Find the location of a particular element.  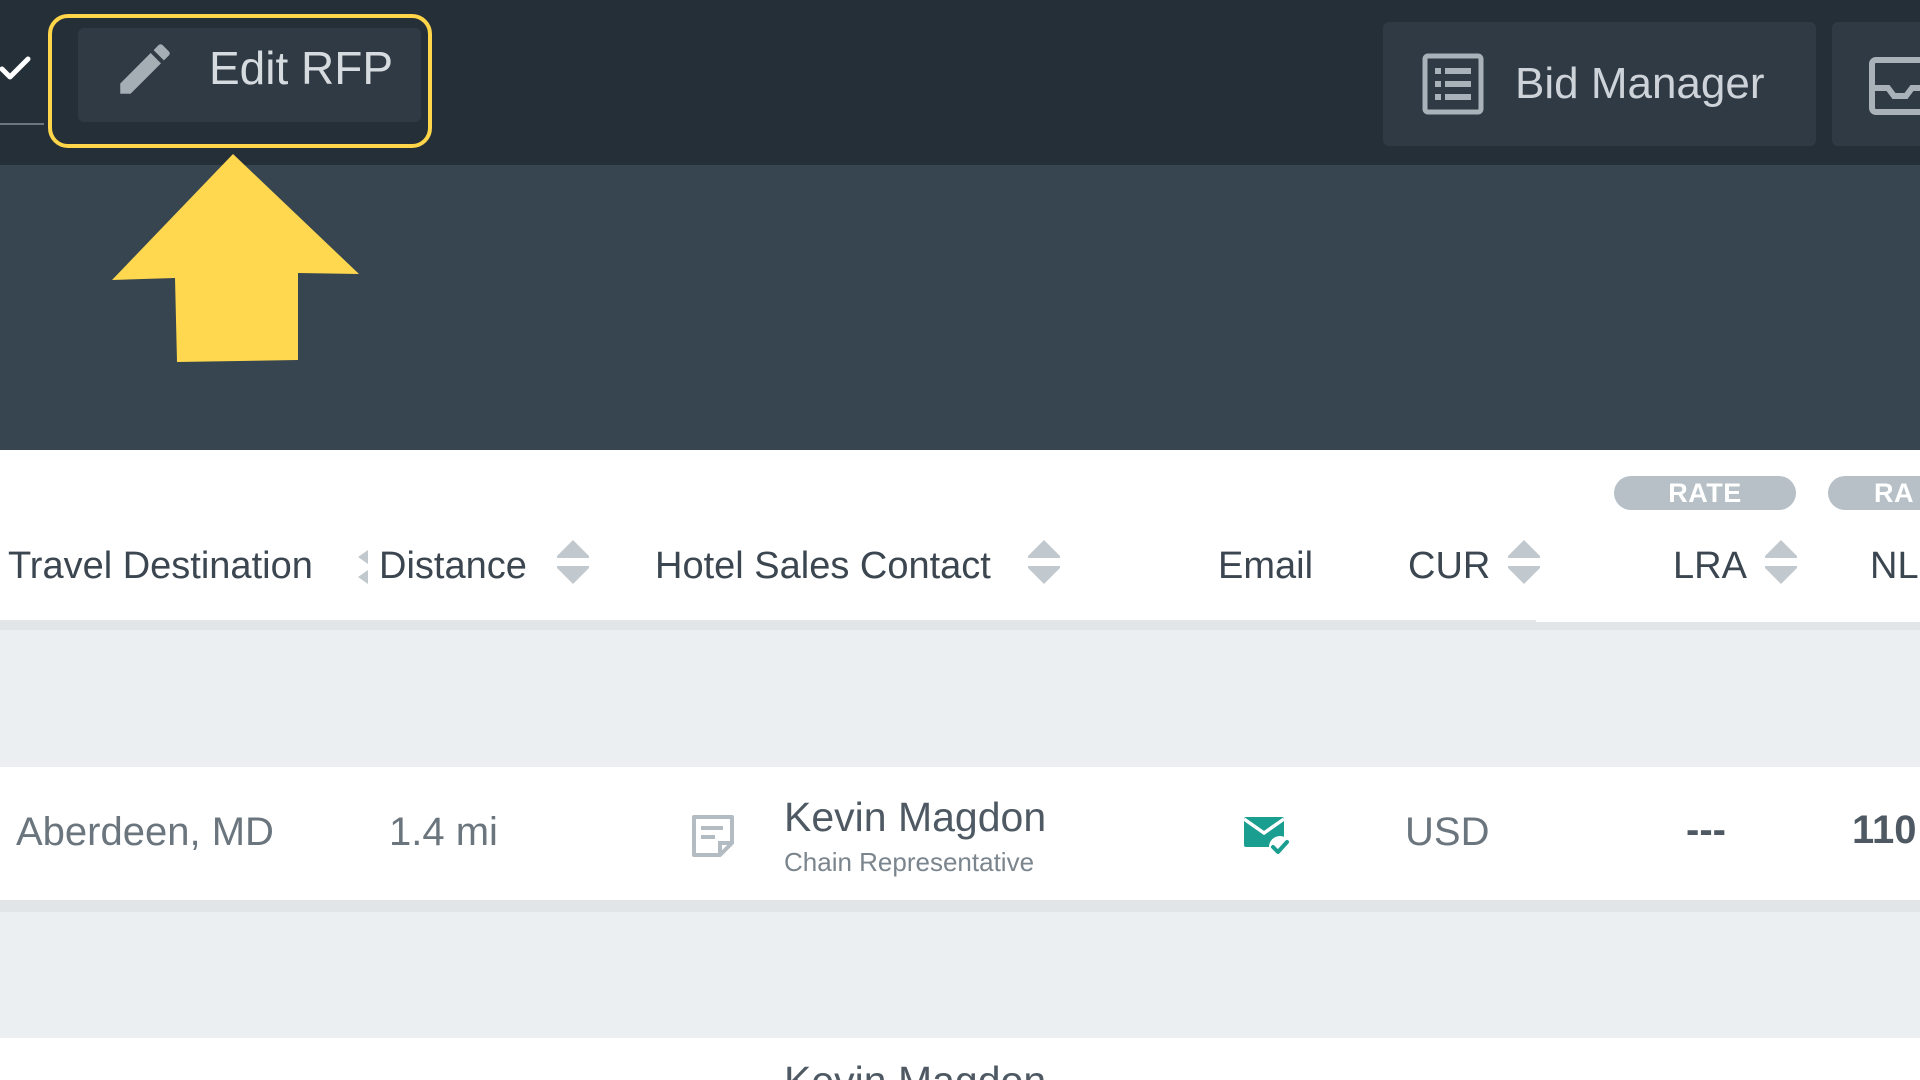

column-header-nl: NL is located at coordinates (1894, 566).